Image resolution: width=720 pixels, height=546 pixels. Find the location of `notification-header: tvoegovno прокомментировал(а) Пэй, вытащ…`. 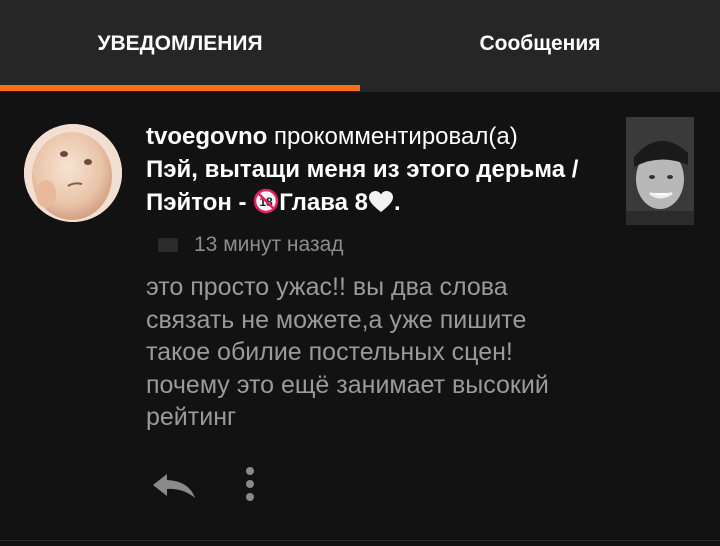

notification-header: tvoegovno прокомментировал(а) Пэй, вытащ… is located at coordinates (376, 171).